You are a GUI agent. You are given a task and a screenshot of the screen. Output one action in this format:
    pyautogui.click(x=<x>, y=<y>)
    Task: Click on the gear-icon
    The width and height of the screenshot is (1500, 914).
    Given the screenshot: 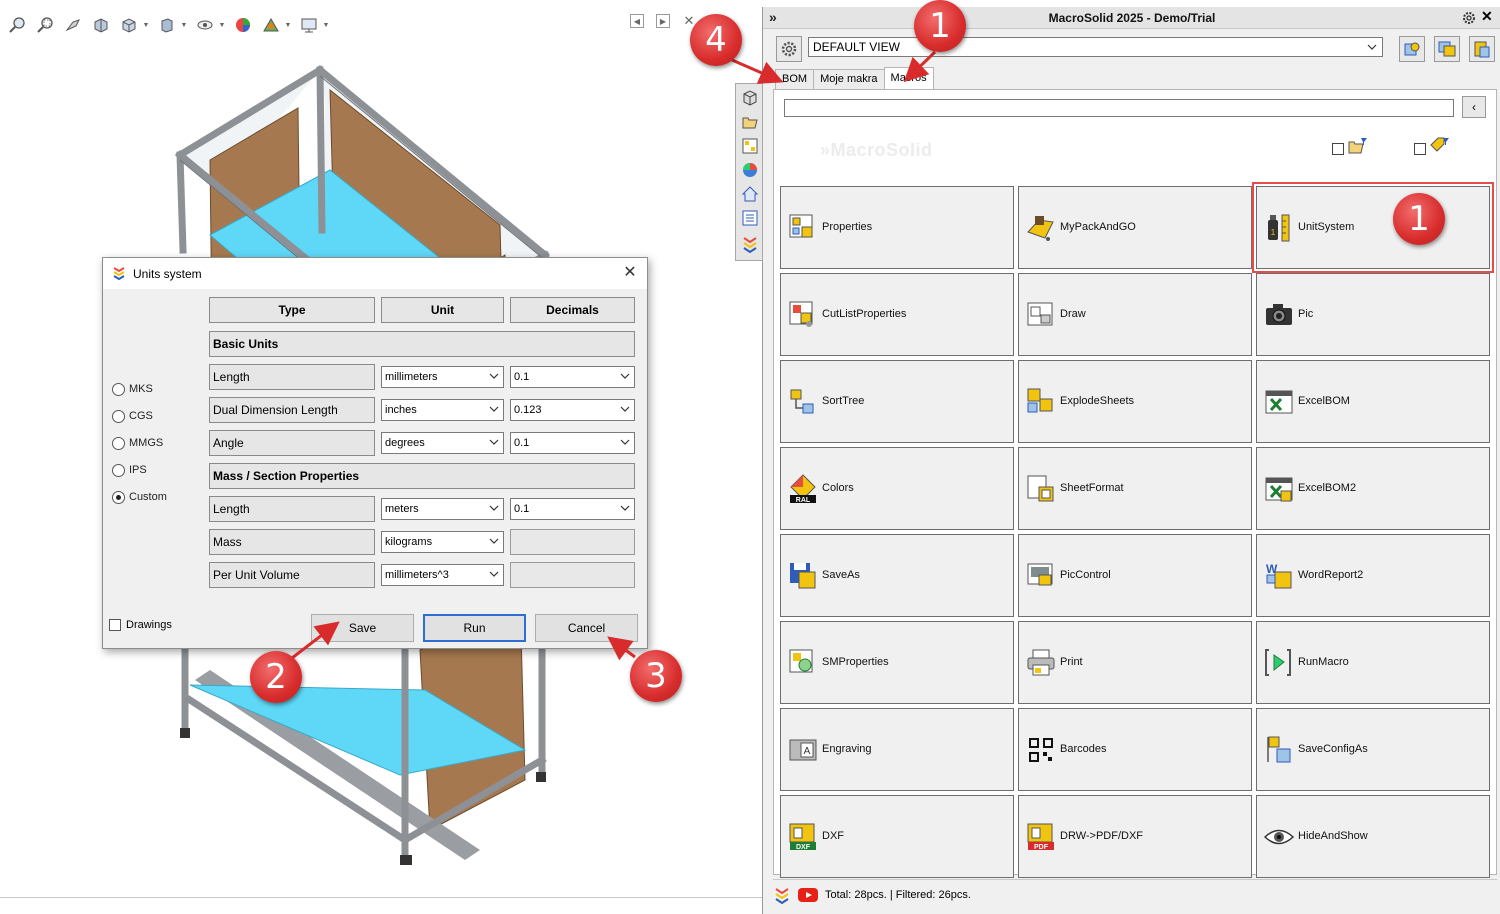 What is the action you would take?
    pyautogui.click(x=1469, y=18)
    